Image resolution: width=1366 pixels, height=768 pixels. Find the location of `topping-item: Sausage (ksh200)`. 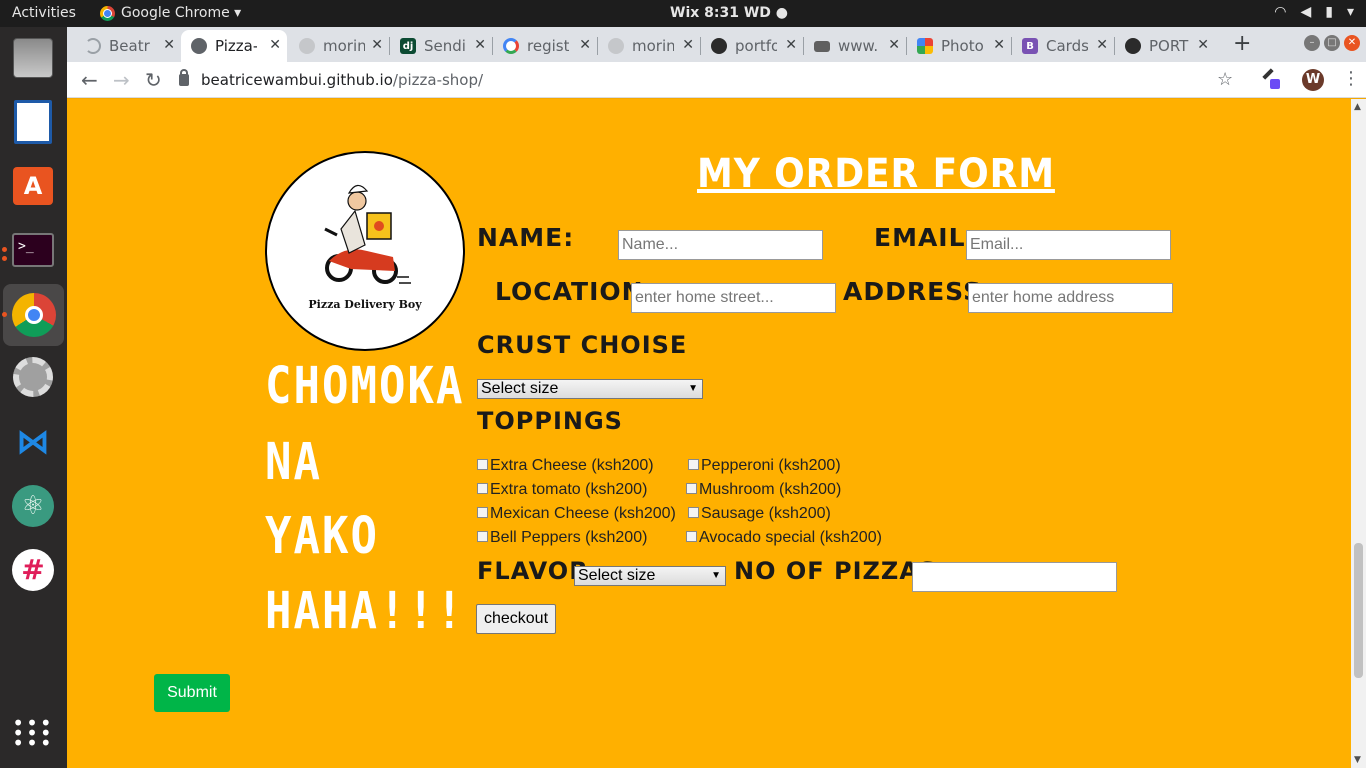

topping-item: Sausage (ksh200) is located at coordinates (759, 514).